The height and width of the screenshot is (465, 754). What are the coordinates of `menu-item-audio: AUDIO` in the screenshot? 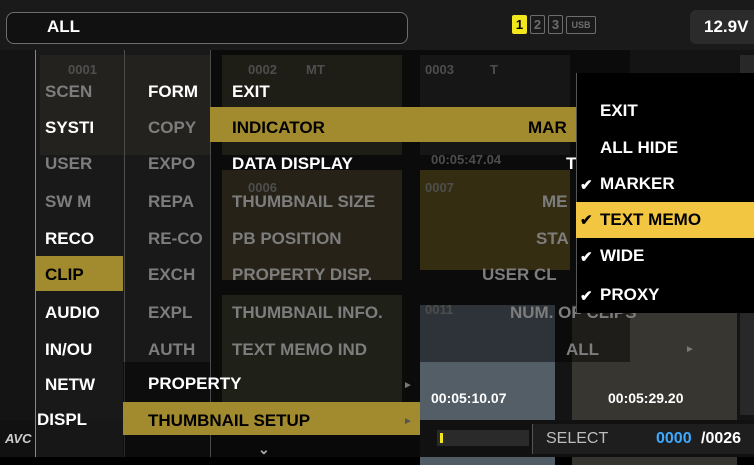 It's located at (83, 313).